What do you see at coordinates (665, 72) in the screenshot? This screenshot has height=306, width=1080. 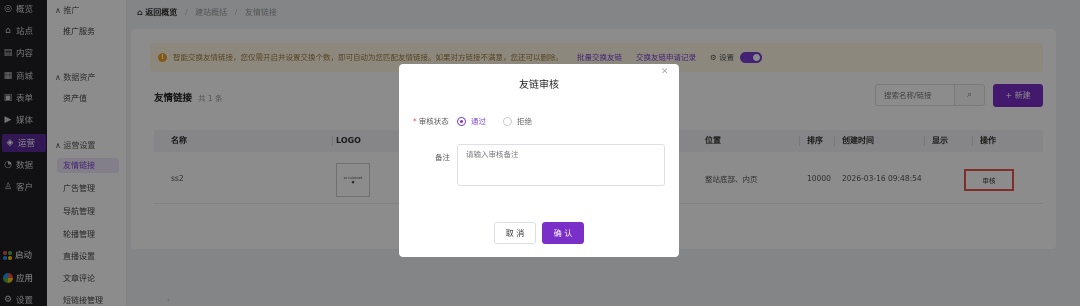 I see `close-icon: ✕` at bounding box center [665, 72].